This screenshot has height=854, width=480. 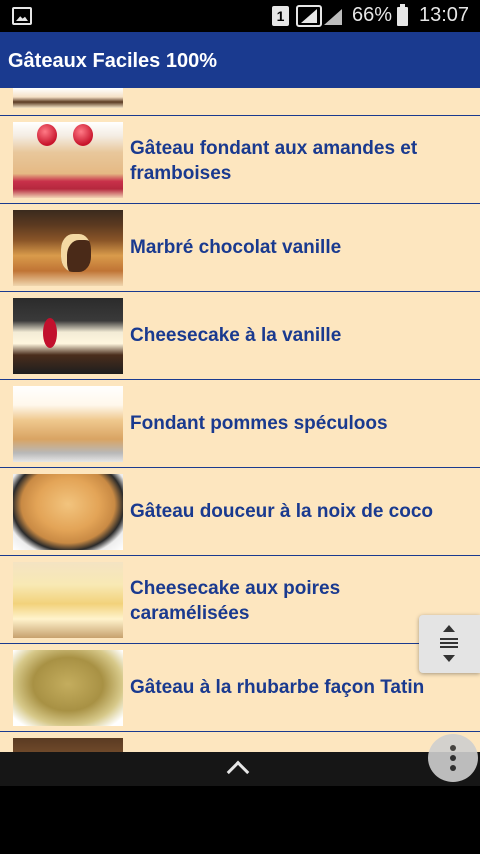 I want to click on scroll-handle-icon, so click(x=449, y=643).